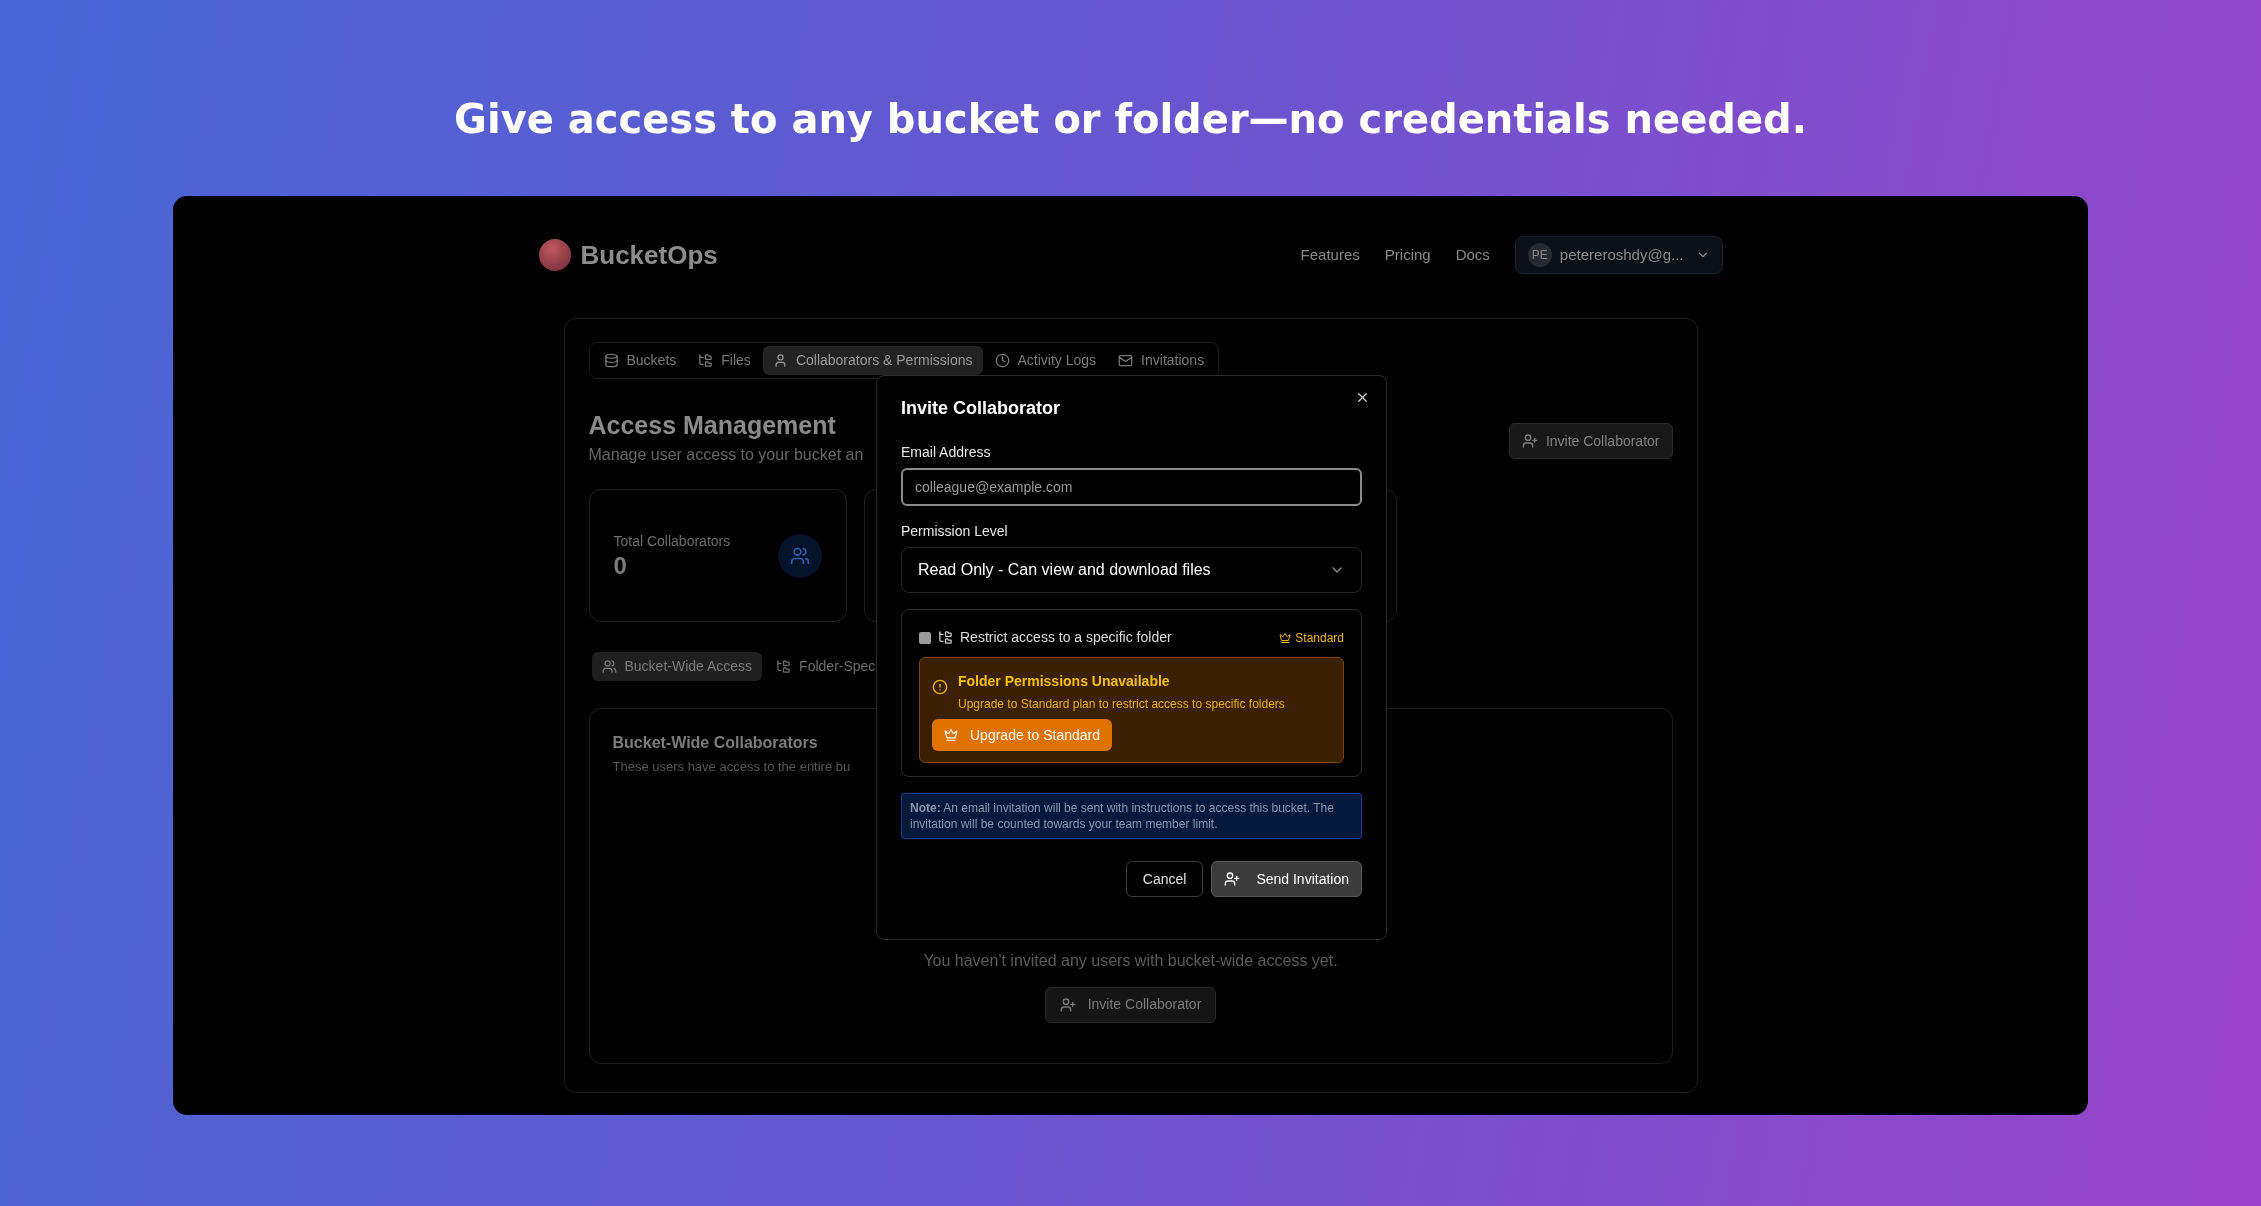  Describe the element at coordinates (1130, 119) in the screenshot. I see `headline: Give access to any bucket or folder—no credentials needed.` at that location.